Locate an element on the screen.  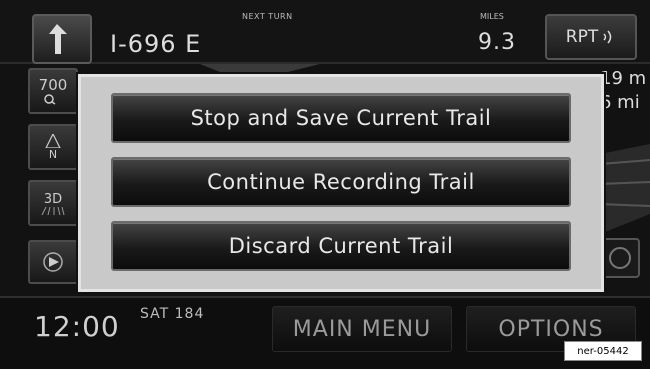
turn-arrow-button is located at coordinates (62, 39).